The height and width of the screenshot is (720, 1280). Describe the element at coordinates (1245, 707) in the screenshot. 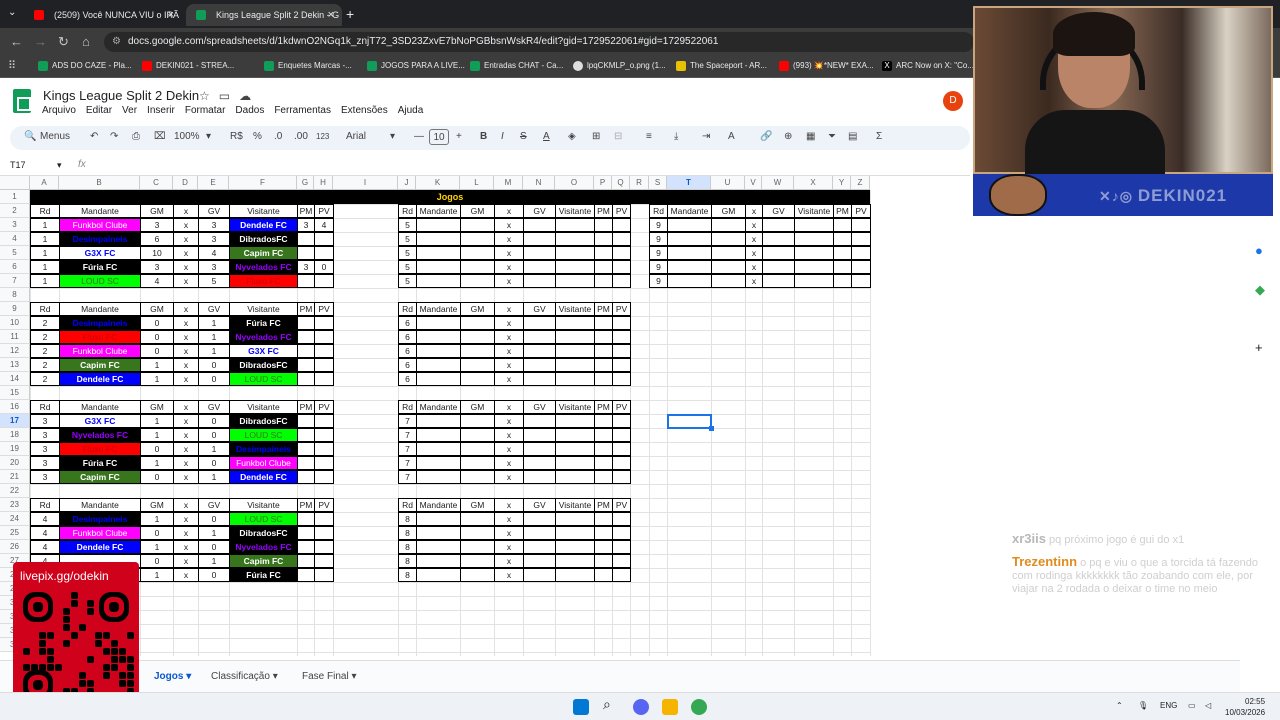

I see `clock: 02:55 10/03/2026` at that location.